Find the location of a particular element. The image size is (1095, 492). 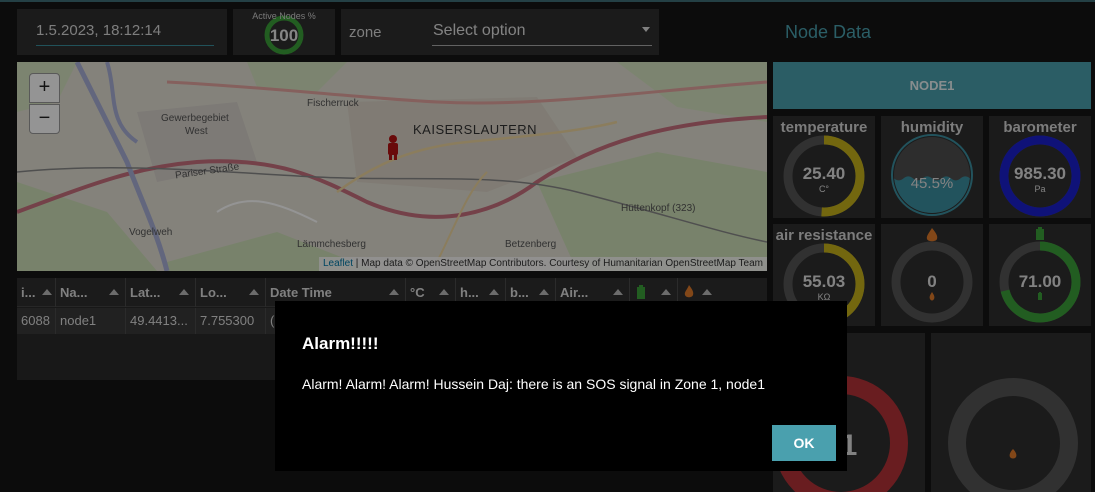

ok-button: OK is located at coordinates (804, 443).